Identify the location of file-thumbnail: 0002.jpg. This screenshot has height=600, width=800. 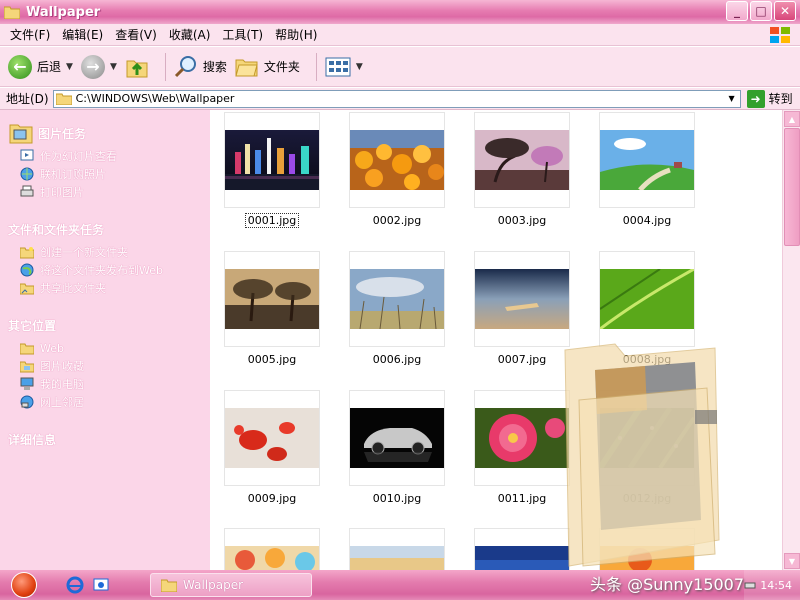
(397, 169).